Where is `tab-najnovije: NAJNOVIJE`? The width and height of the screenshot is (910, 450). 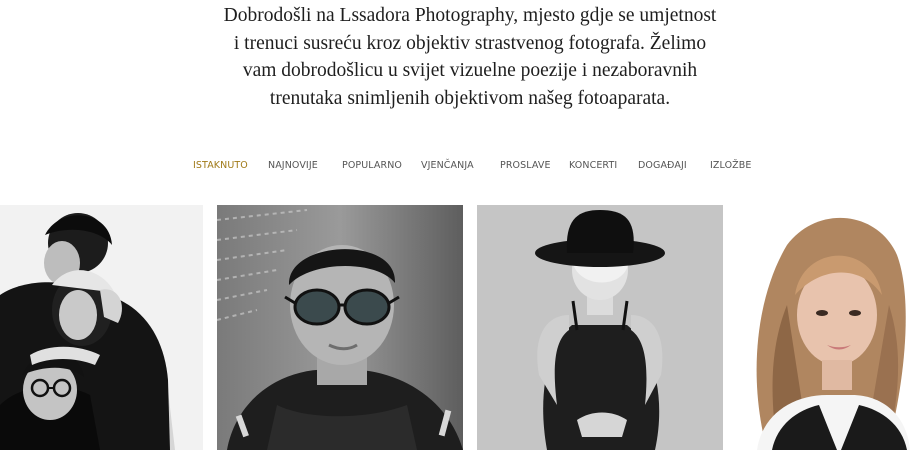 tab-najnovije: NAJNOVIJE is located at coordinates (293, 166).